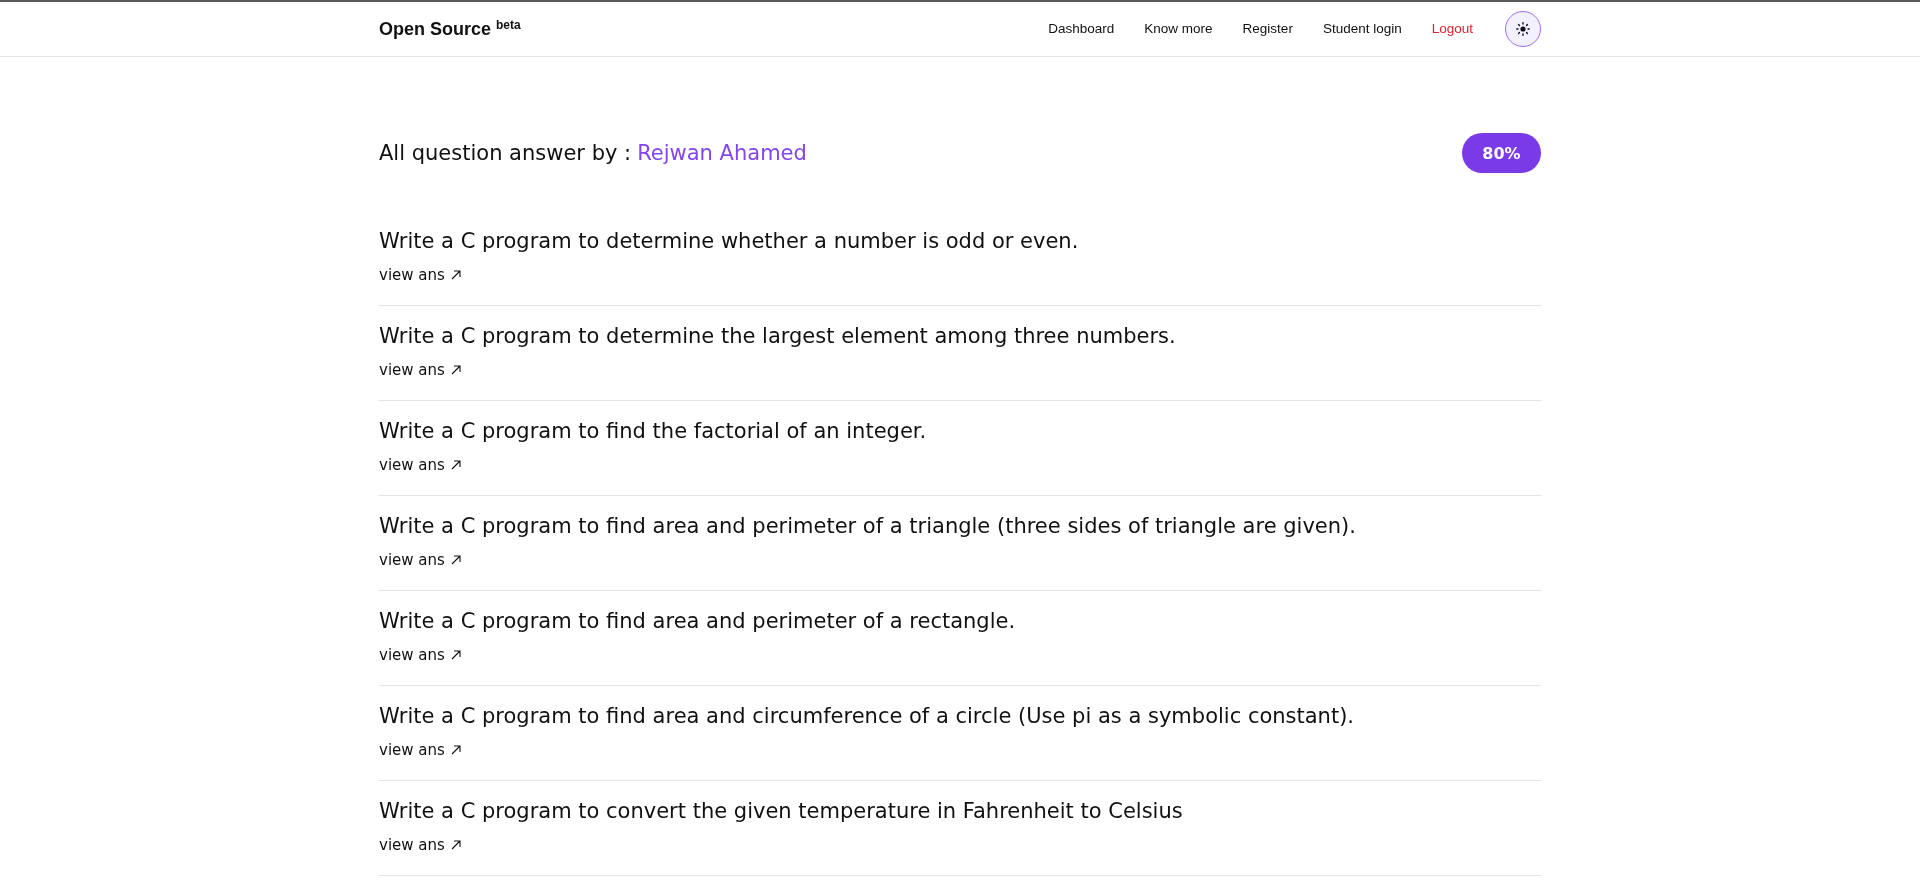 Image resolution: width=1920 pixels, height=892 pixels. Describe the element at coordinates (868, 526) in the screenshot. I see `question-text: Write a C program to find area and perimeter of a triangle (three sides of triangle are given).` at that location.